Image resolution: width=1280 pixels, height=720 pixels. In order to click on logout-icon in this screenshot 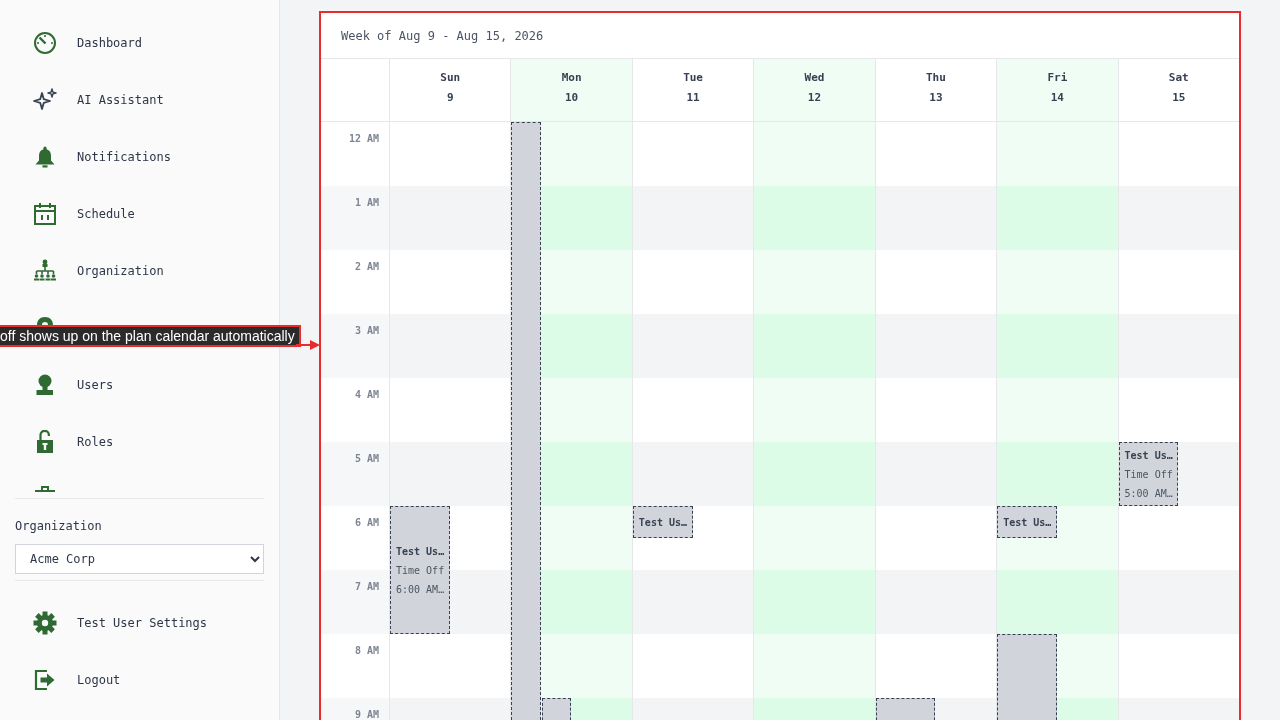, I will do `click(45, 679)`.